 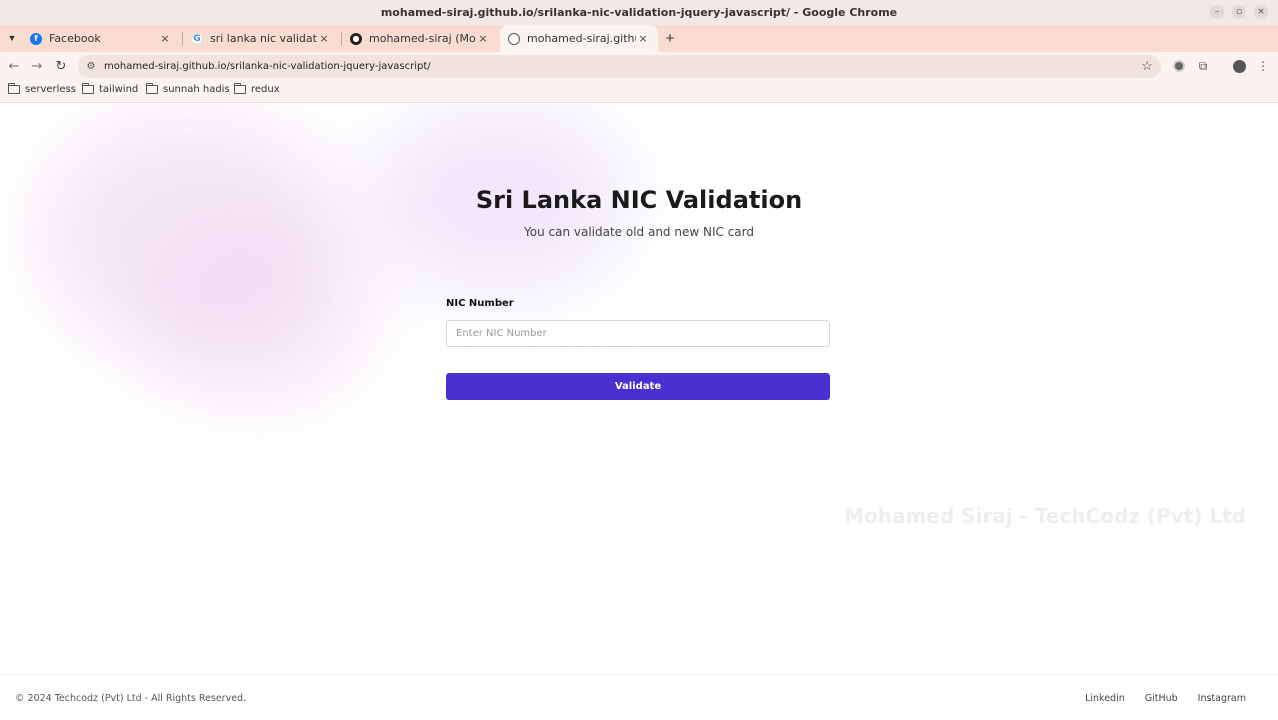 I want to click on tab-label: mohamed-siraj (Moham, so click(x=422, y=38).